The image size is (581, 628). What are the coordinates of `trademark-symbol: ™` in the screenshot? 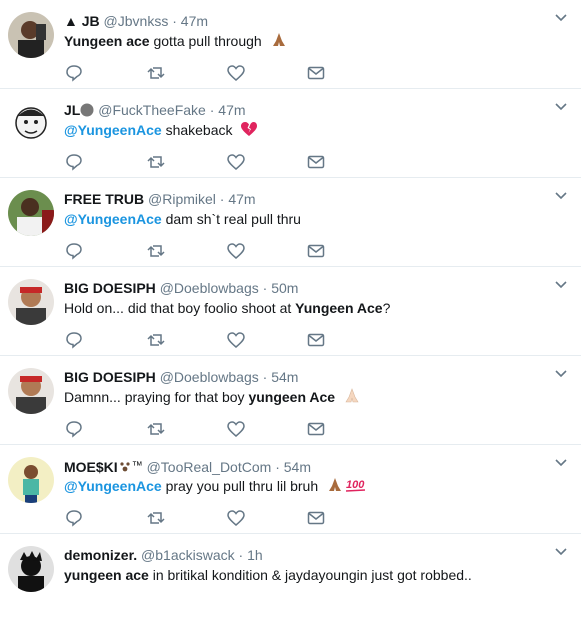 It's located at (137, 466).